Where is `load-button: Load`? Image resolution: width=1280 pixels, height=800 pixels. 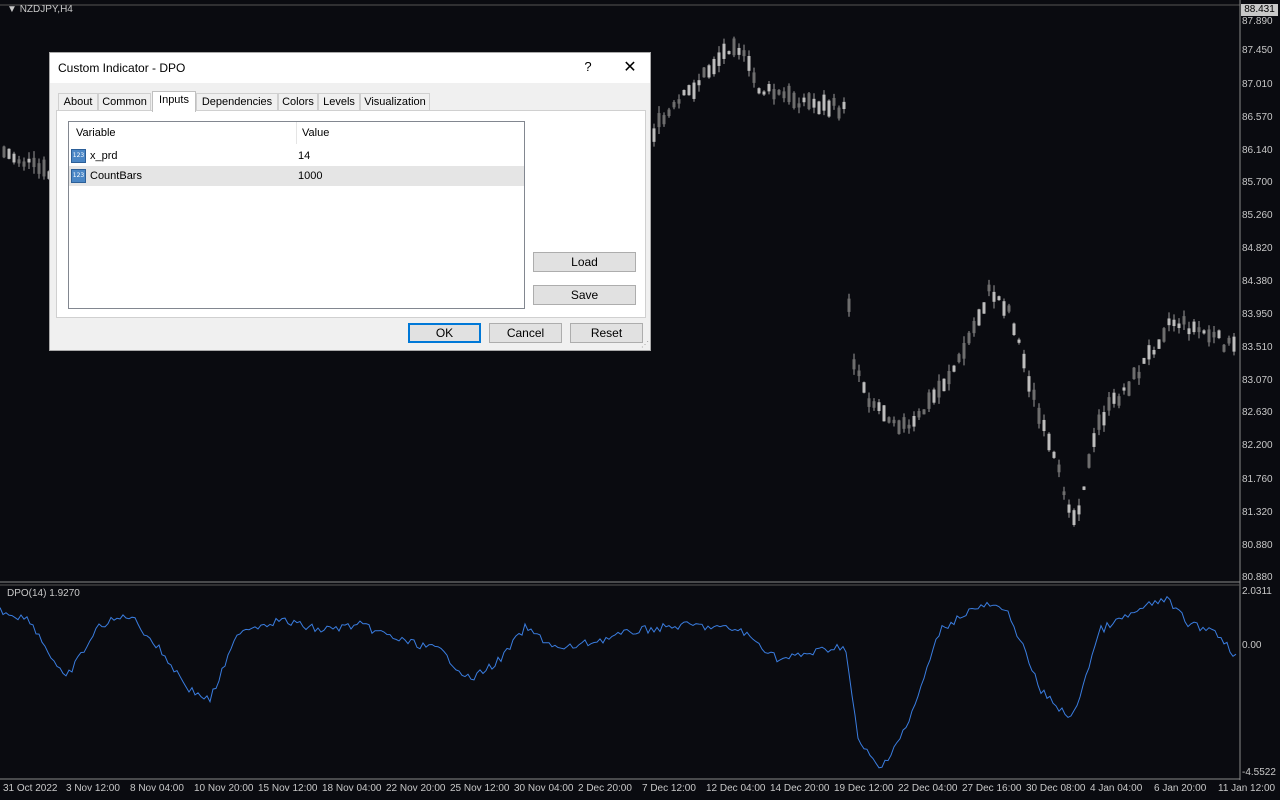 load-button: Load is located at coordinates (584, 262).